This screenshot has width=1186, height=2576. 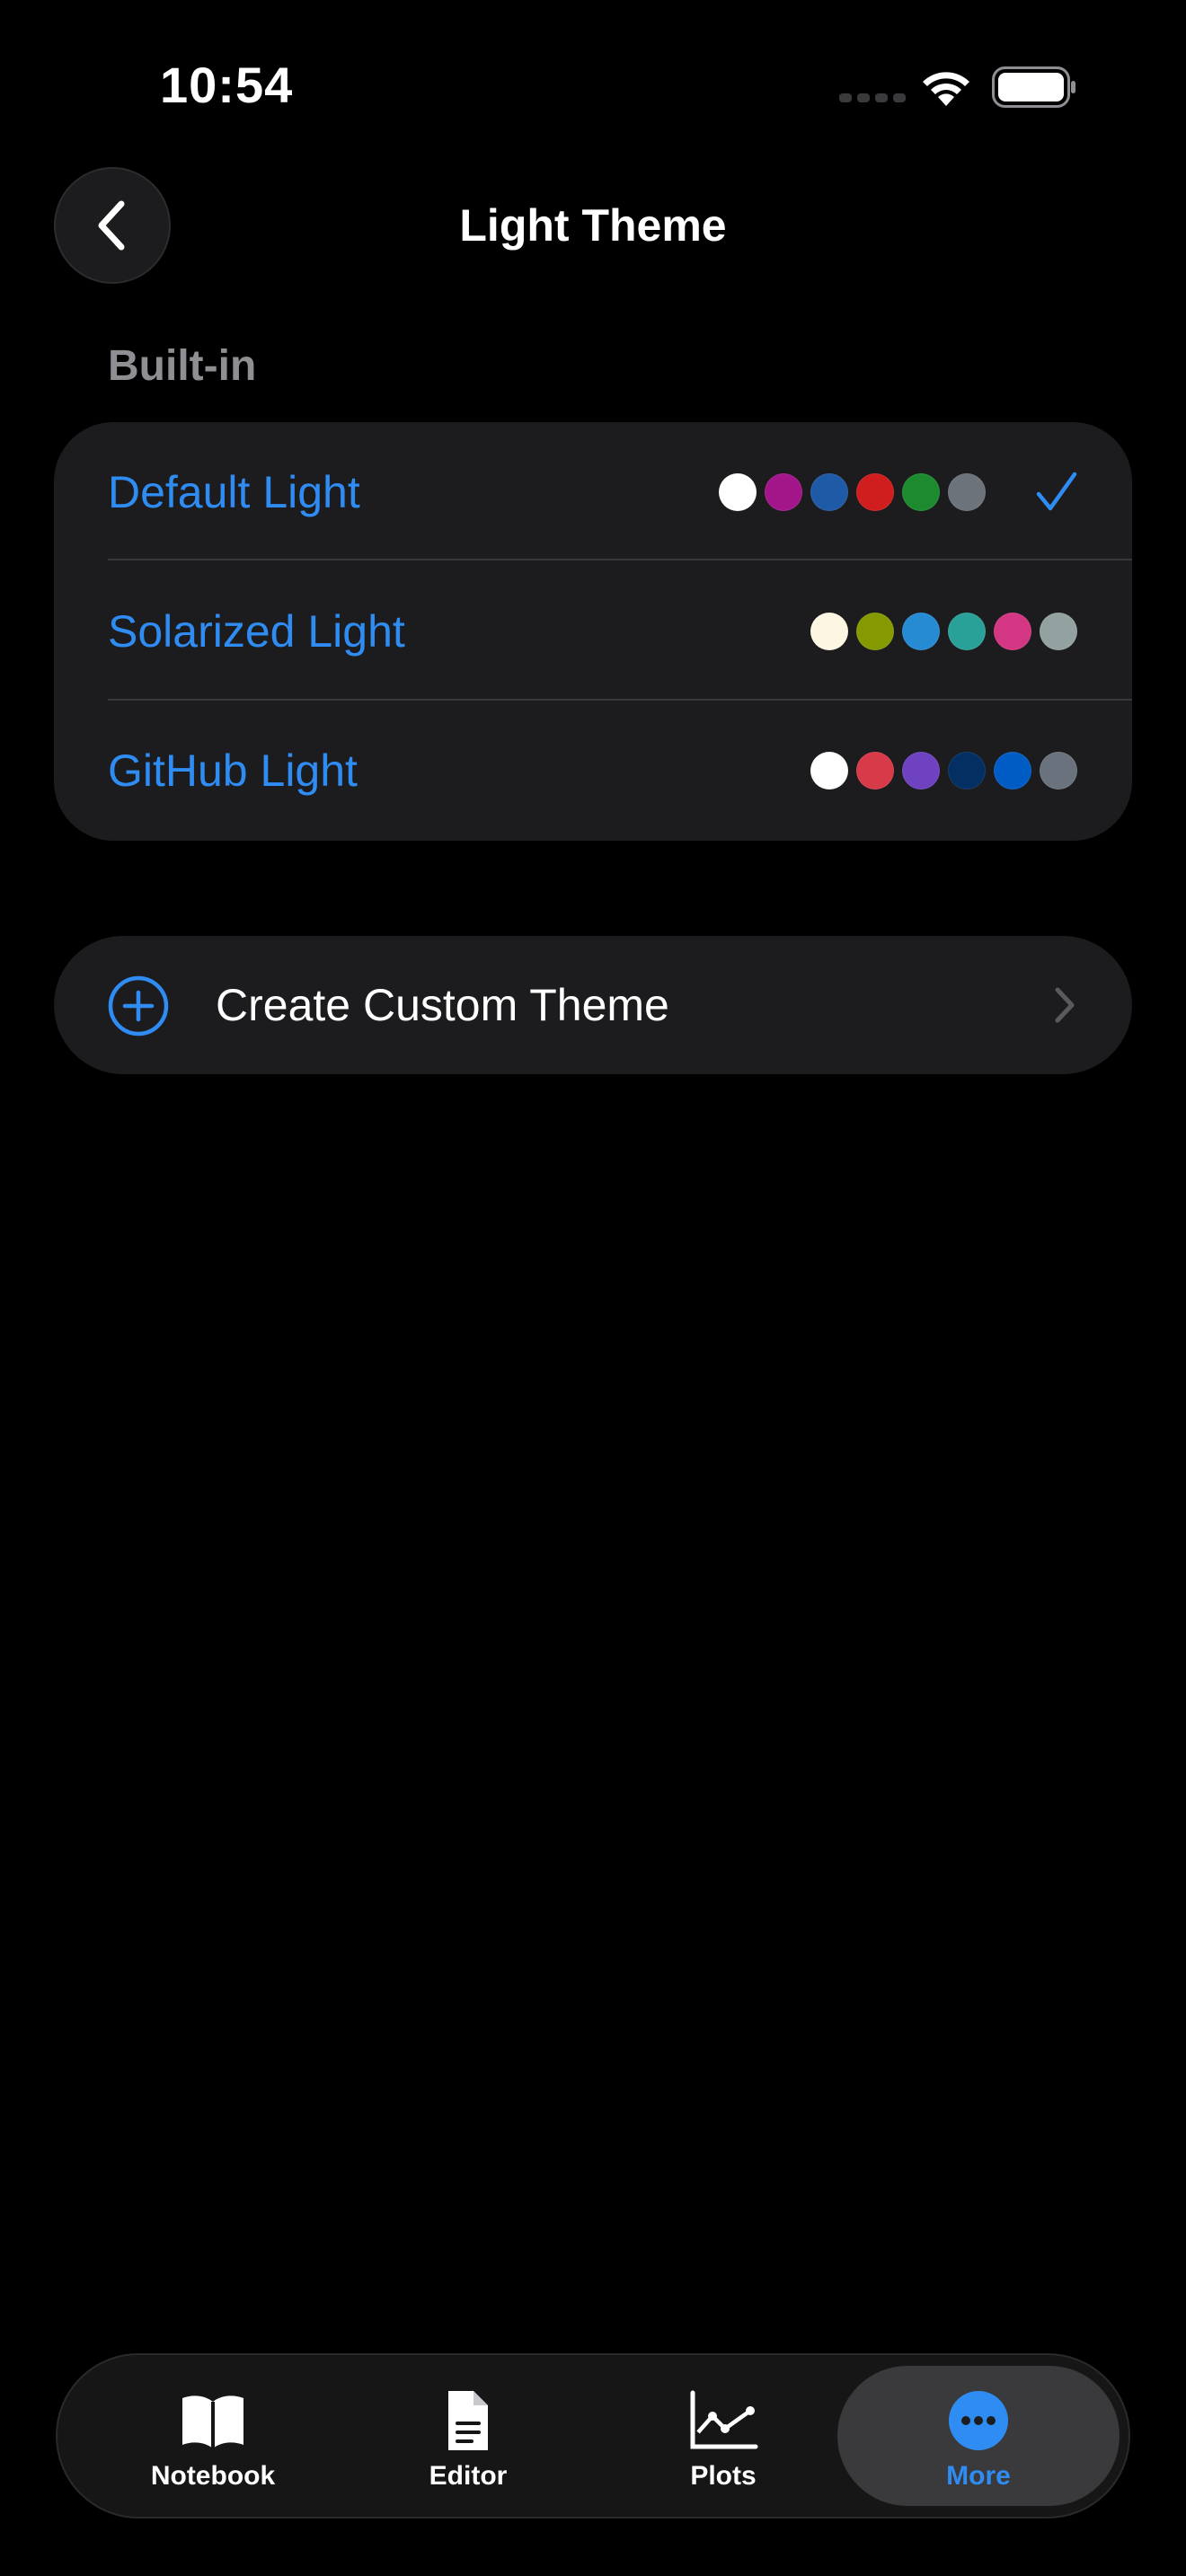 I want to click on theme-label: Default Light, so click(x=234, y=492).